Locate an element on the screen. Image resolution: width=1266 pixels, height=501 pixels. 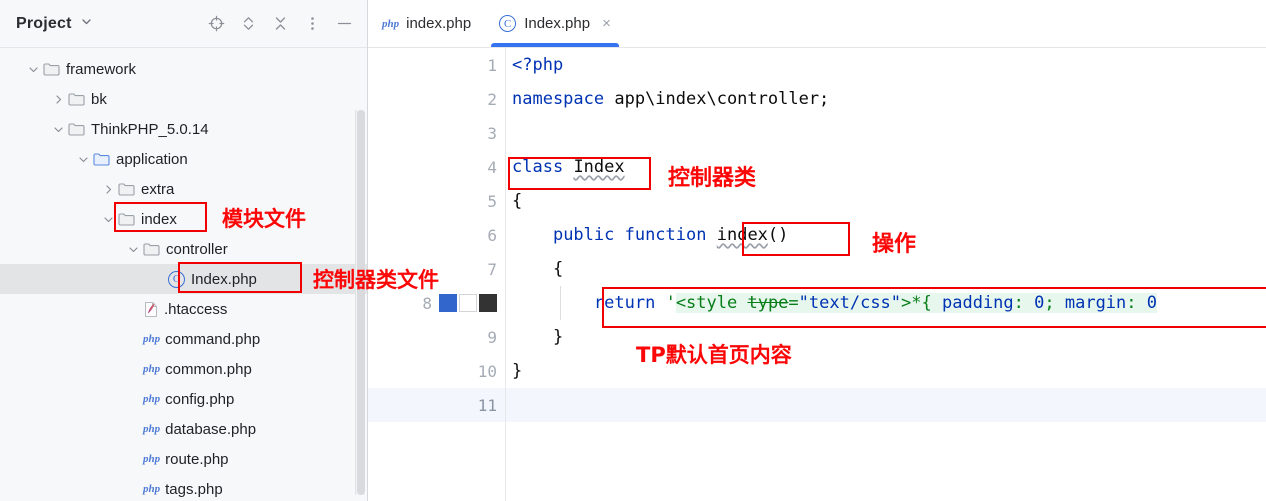
minimize-icon is located at coordinates (344, 24).